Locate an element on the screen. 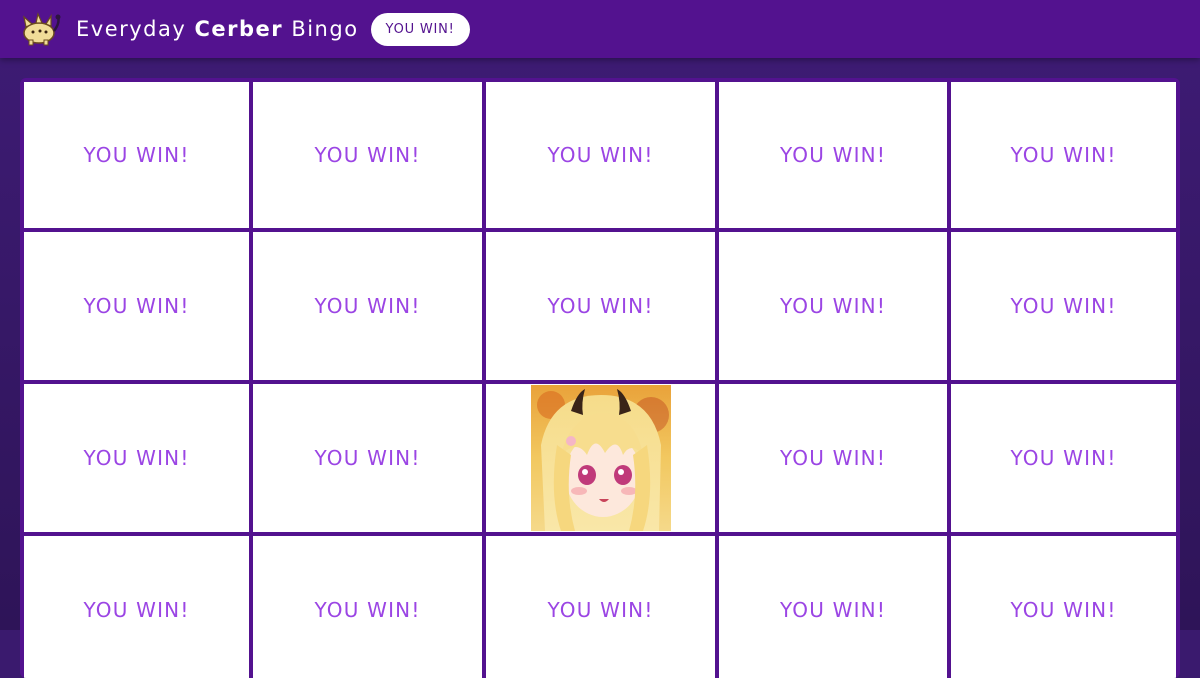  app-header: Everyday Cerber Bingo YOU WIN! is located at coordinates (600, 29).